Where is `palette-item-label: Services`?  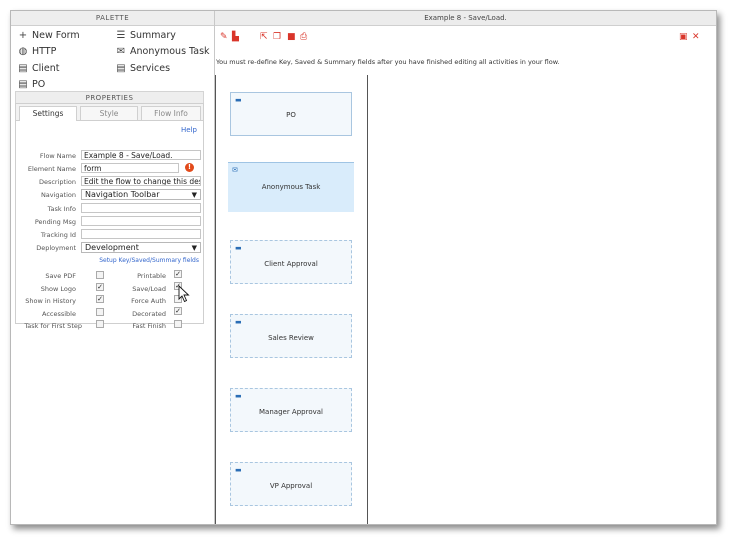 palette-item-label: Services is located at coordinates (150, 68).